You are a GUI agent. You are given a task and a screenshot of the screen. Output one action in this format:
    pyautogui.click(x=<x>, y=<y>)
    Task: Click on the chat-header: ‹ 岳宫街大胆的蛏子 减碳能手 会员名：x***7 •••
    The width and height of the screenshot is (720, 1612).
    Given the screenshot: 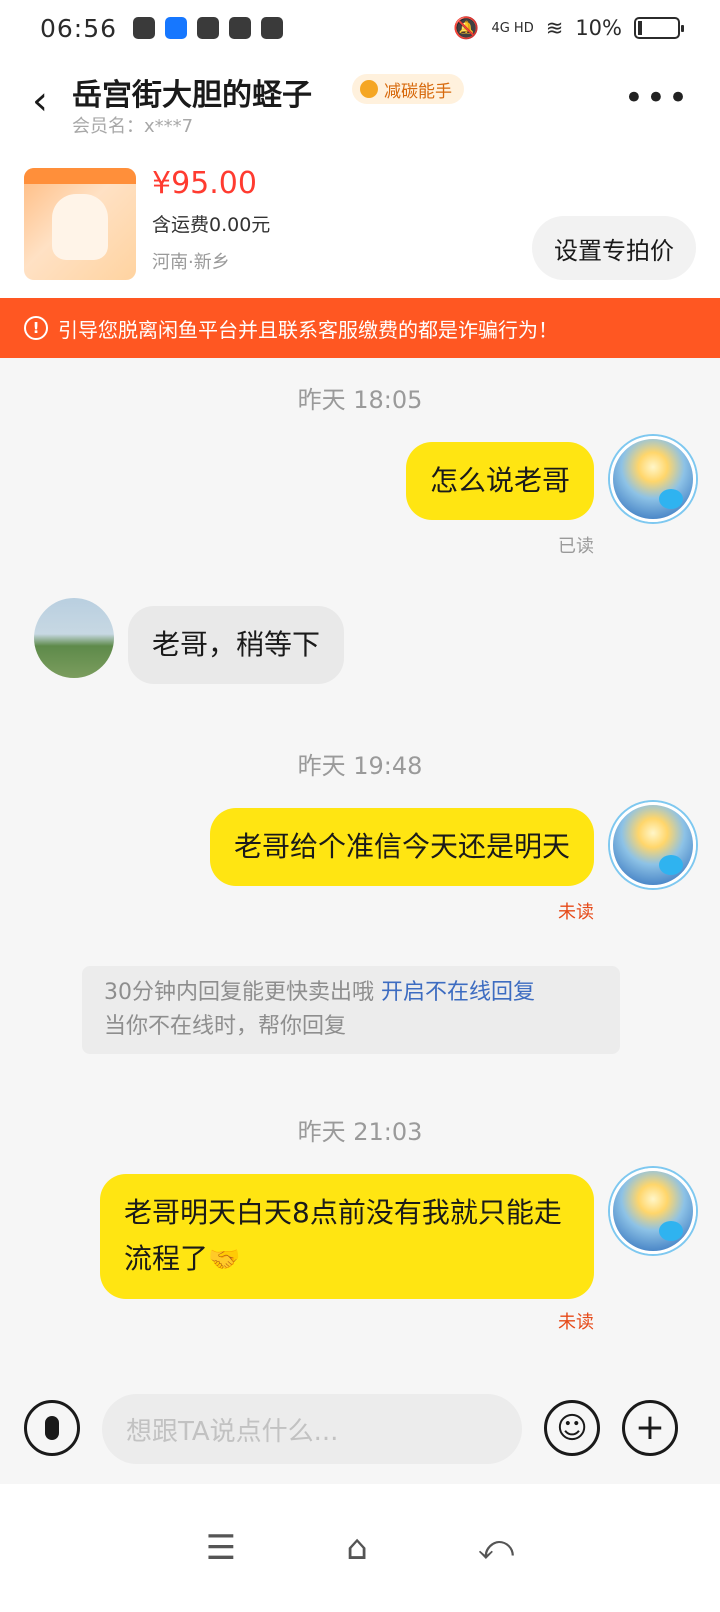 What is the action you would take?
    pyautogui.click(x=360, y=99)
    